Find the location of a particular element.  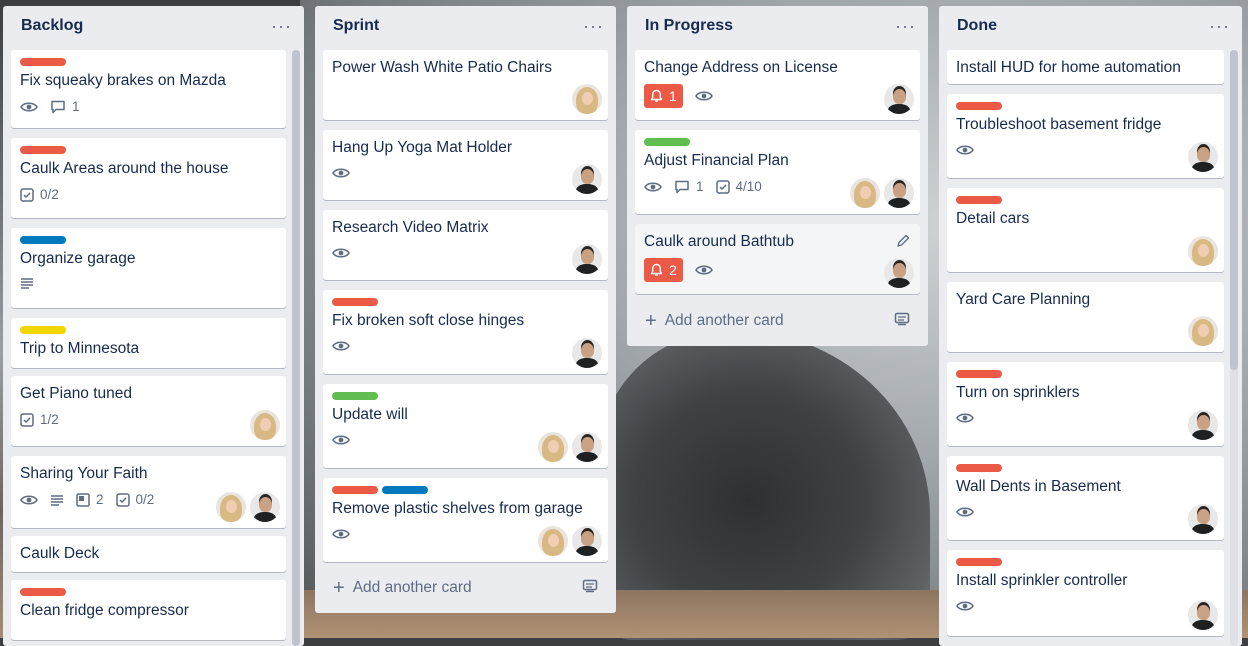

card-title: Hang Up Yoga Mat Holder is located at coordinates (422, 147).